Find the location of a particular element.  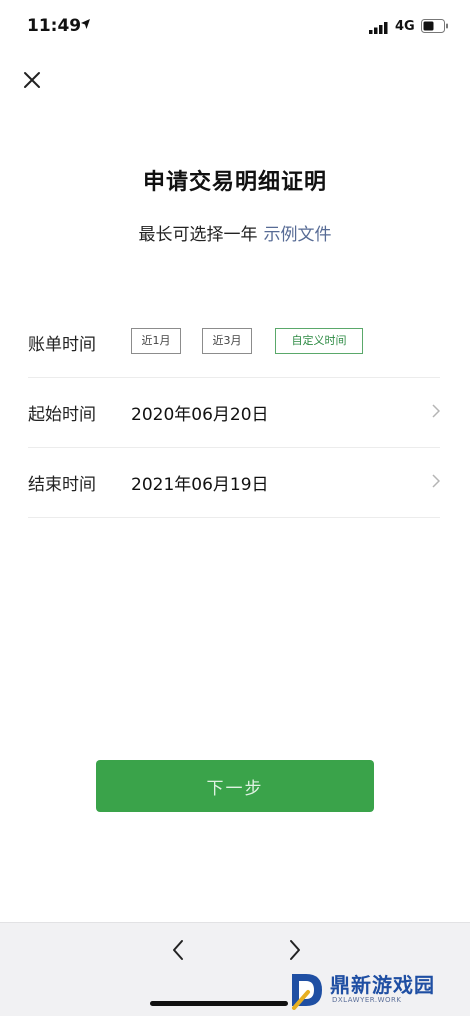

close-icon is located at coordinates (32, 80).